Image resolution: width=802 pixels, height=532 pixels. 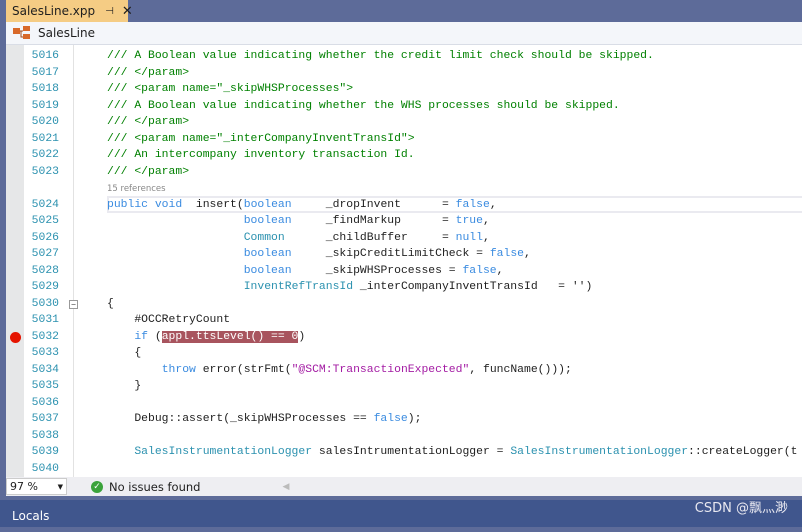 I want to click on line-number: 5019, so click(x=45, y=105).